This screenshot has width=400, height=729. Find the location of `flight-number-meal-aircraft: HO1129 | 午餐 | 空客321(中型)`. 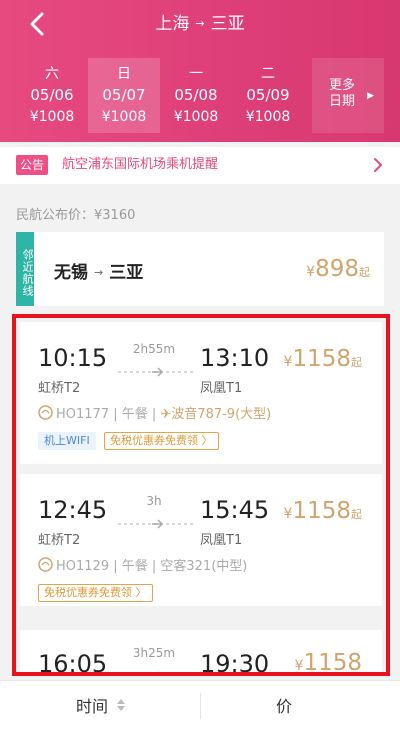

flight-number-meal-aircraft: HO1129 | 午餐 | 空客321(中型) is located at coordinates (152, 566).